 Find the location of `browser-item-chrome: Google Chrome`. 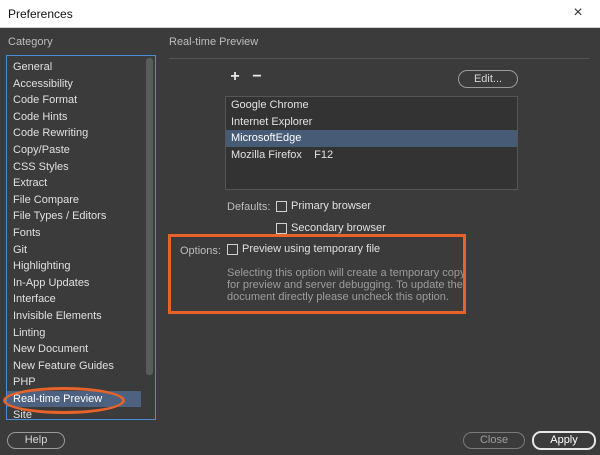

browser-item-chrome: Google Chrome is located at coordinates (371, 105).